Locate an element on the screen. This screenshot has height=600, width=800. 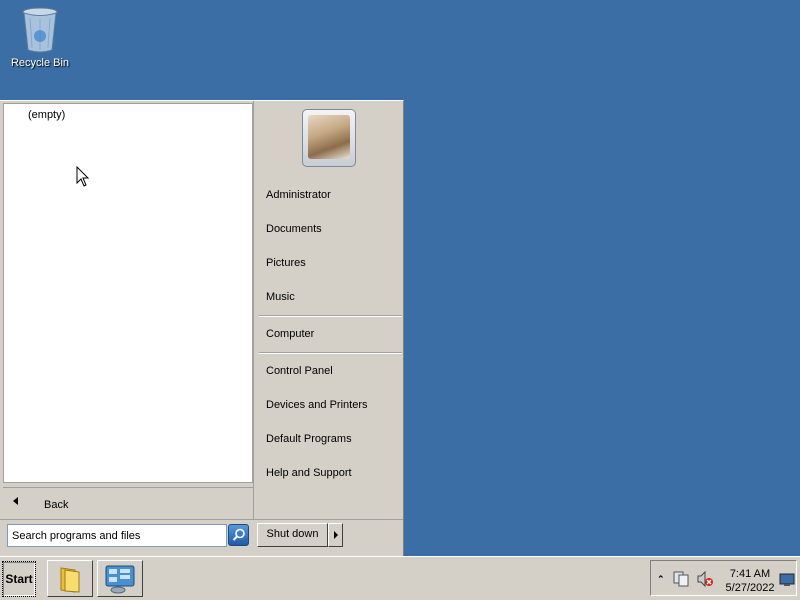
user-avatar-icon is located at coordinates (329, 137).